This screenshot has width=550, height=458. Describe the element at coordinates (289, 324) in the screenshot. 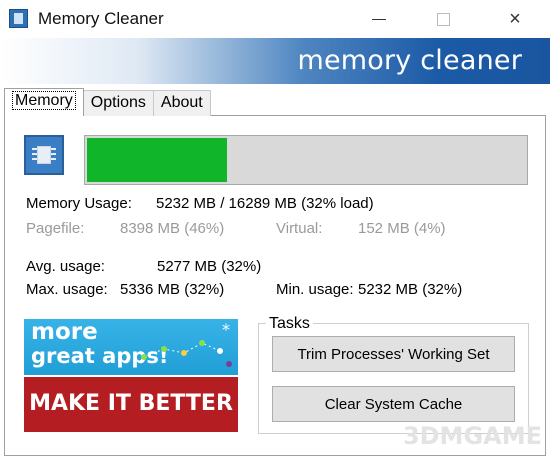

I see `tasks-legend: Tasks` at that location.